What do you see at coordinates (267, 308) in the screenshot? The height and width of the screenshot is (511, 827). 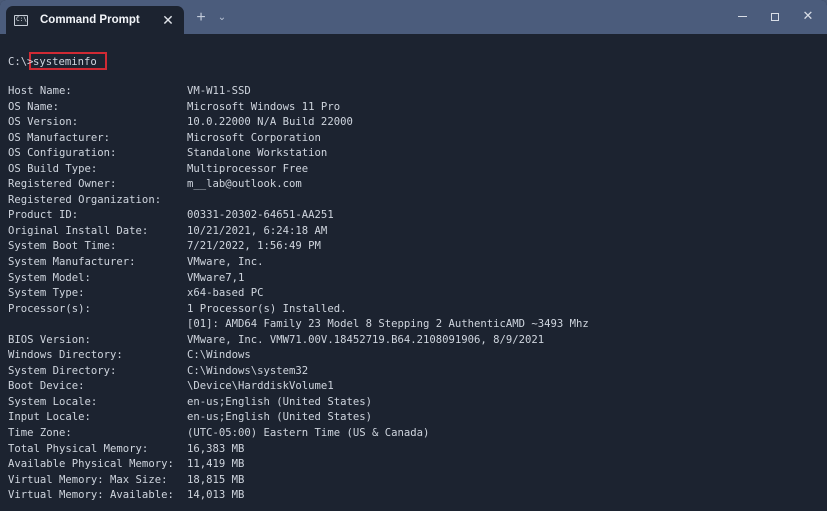 I see `field-value: 1 Processor(s) Installed.` at bounding box center [267, 308].